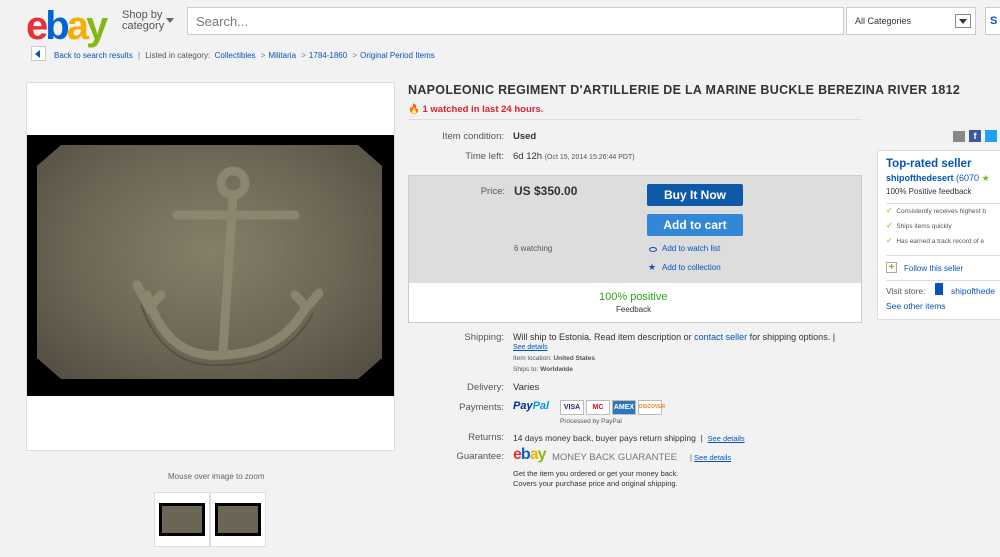  I want to click on seller-point-1-text: Consistently receives highest b, so click(941, 211).